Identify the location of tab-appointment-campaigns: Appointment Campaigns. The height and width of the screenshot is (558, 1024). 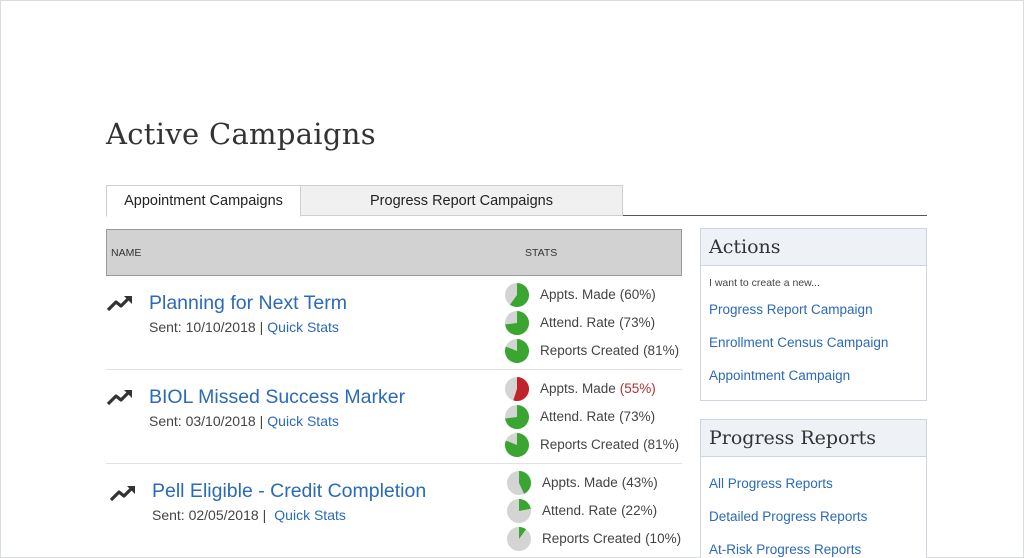
(203, 201).